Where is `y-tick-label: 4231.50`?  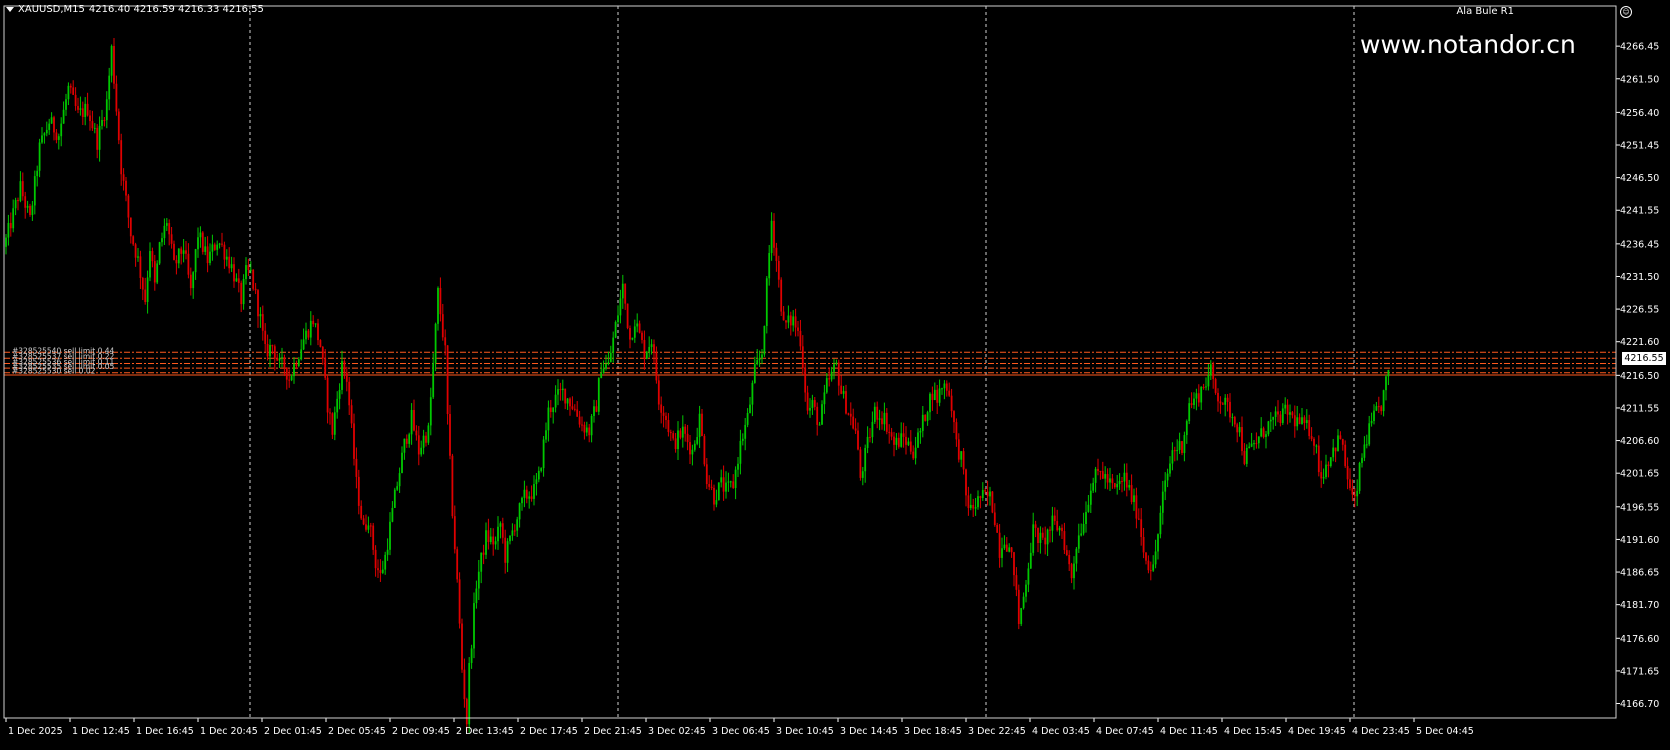
y-tick-label: 4231.50 is located at coordinates (1639, 277).